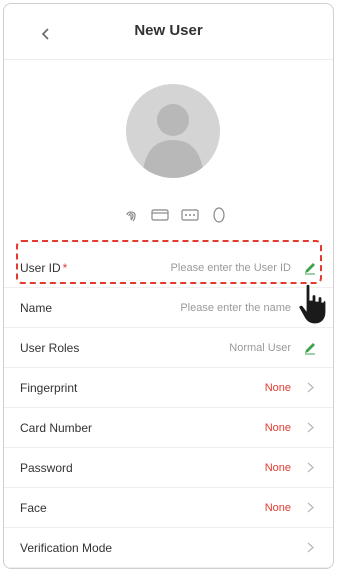 Image resolution: width=339 pixels, height=572 pixels. Describe the element at coordinates (168, 268) in the screenshot. I see `row-user-id: User ID * Please enter the User ID` at that location.